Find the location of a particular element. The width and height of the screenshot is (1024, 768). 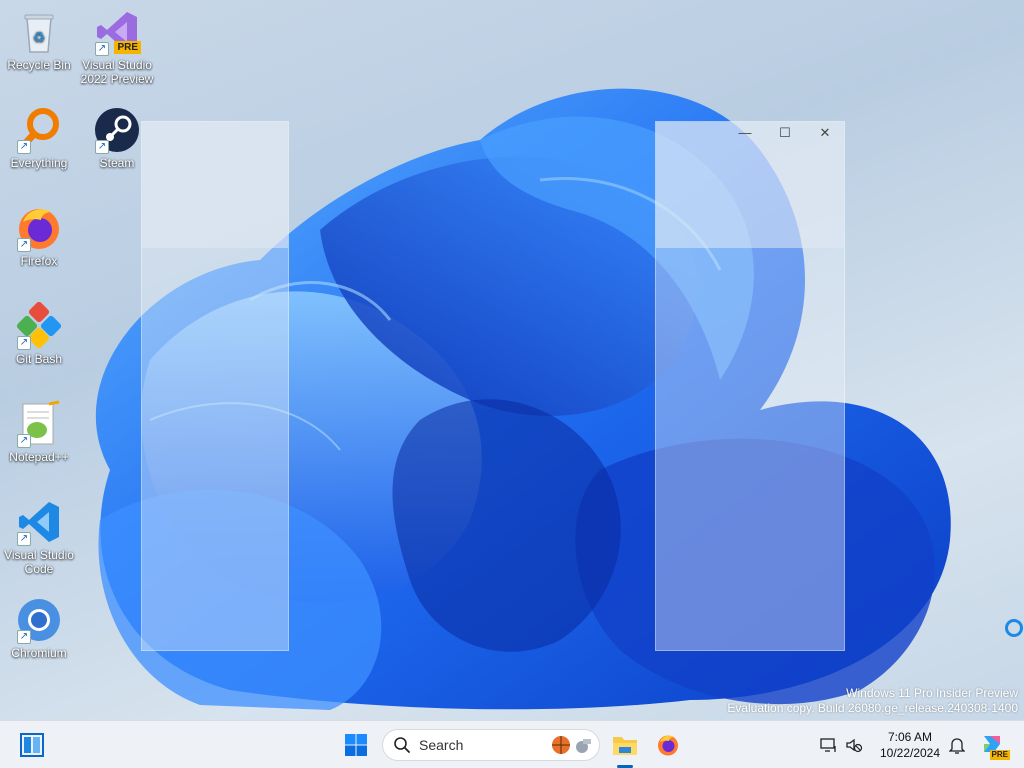

desktop-icon-everything: ↗ Everything is located at coordinates (39, 138).